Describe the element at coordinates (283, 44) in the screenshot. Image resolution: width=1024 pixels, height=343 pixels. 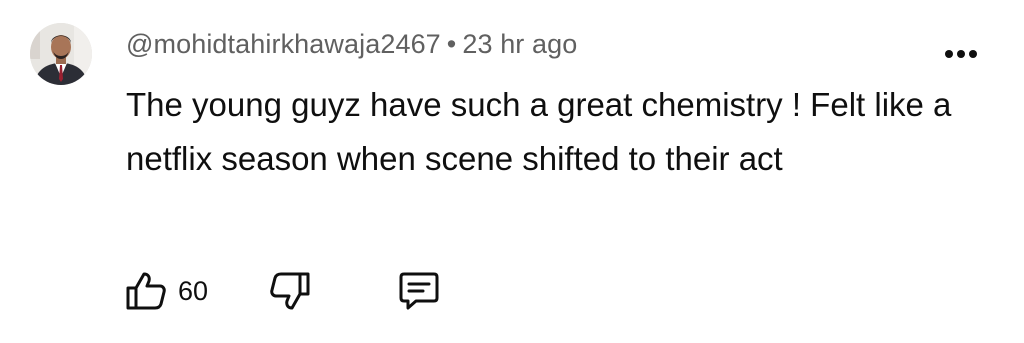
I see `author-handle: @mohidtahirkhawaja2467` at that location.